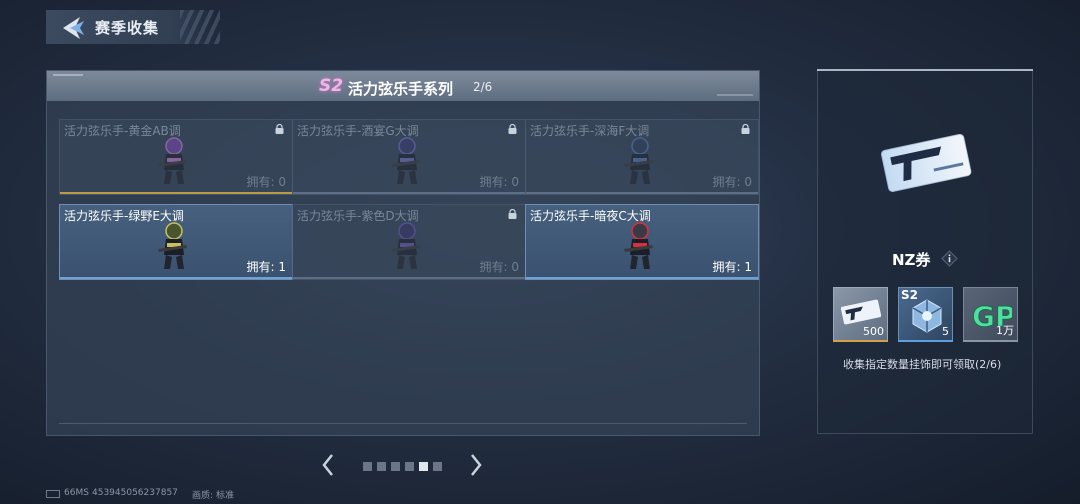  Describe the element at coordinates (53, 494) in the screenshot. I see `signal-icon` at that location.